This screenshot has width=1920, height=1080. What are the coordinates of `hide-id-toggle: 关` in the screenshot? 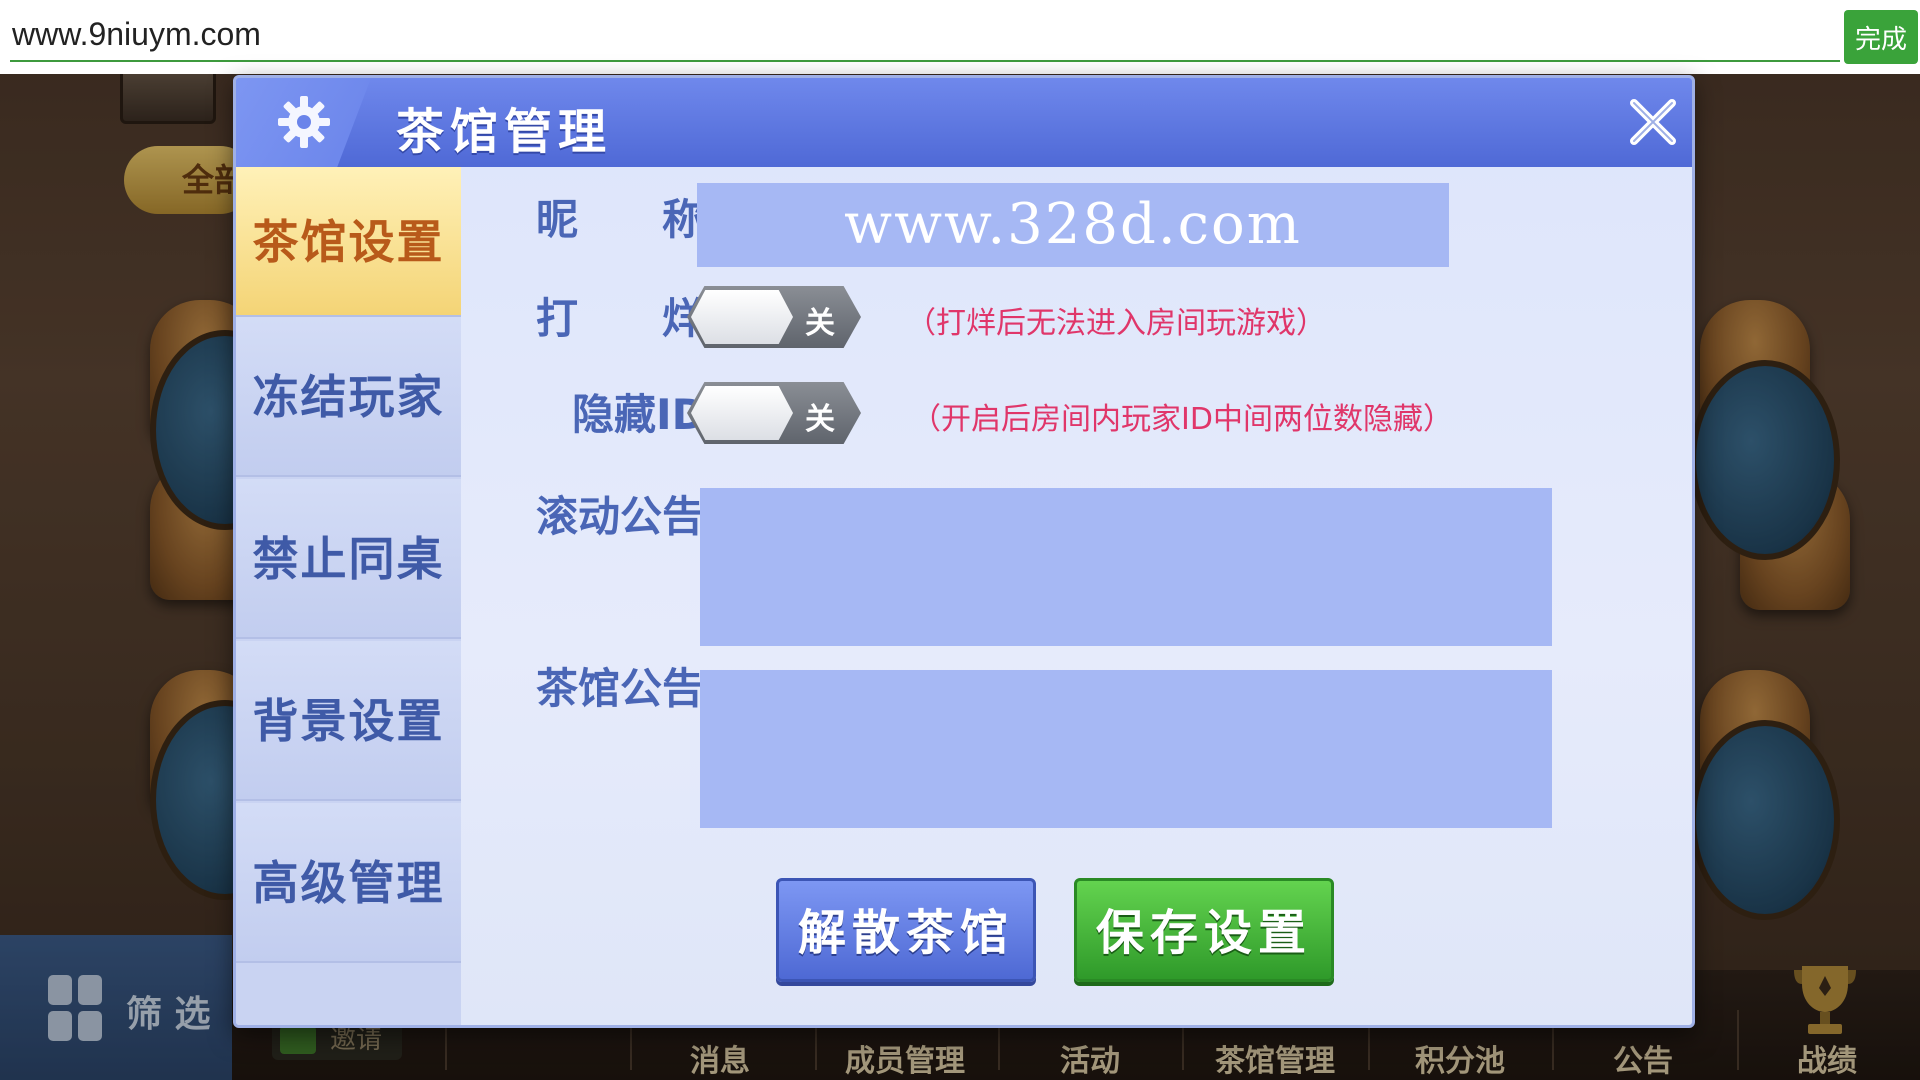 It's located at (774, 413).